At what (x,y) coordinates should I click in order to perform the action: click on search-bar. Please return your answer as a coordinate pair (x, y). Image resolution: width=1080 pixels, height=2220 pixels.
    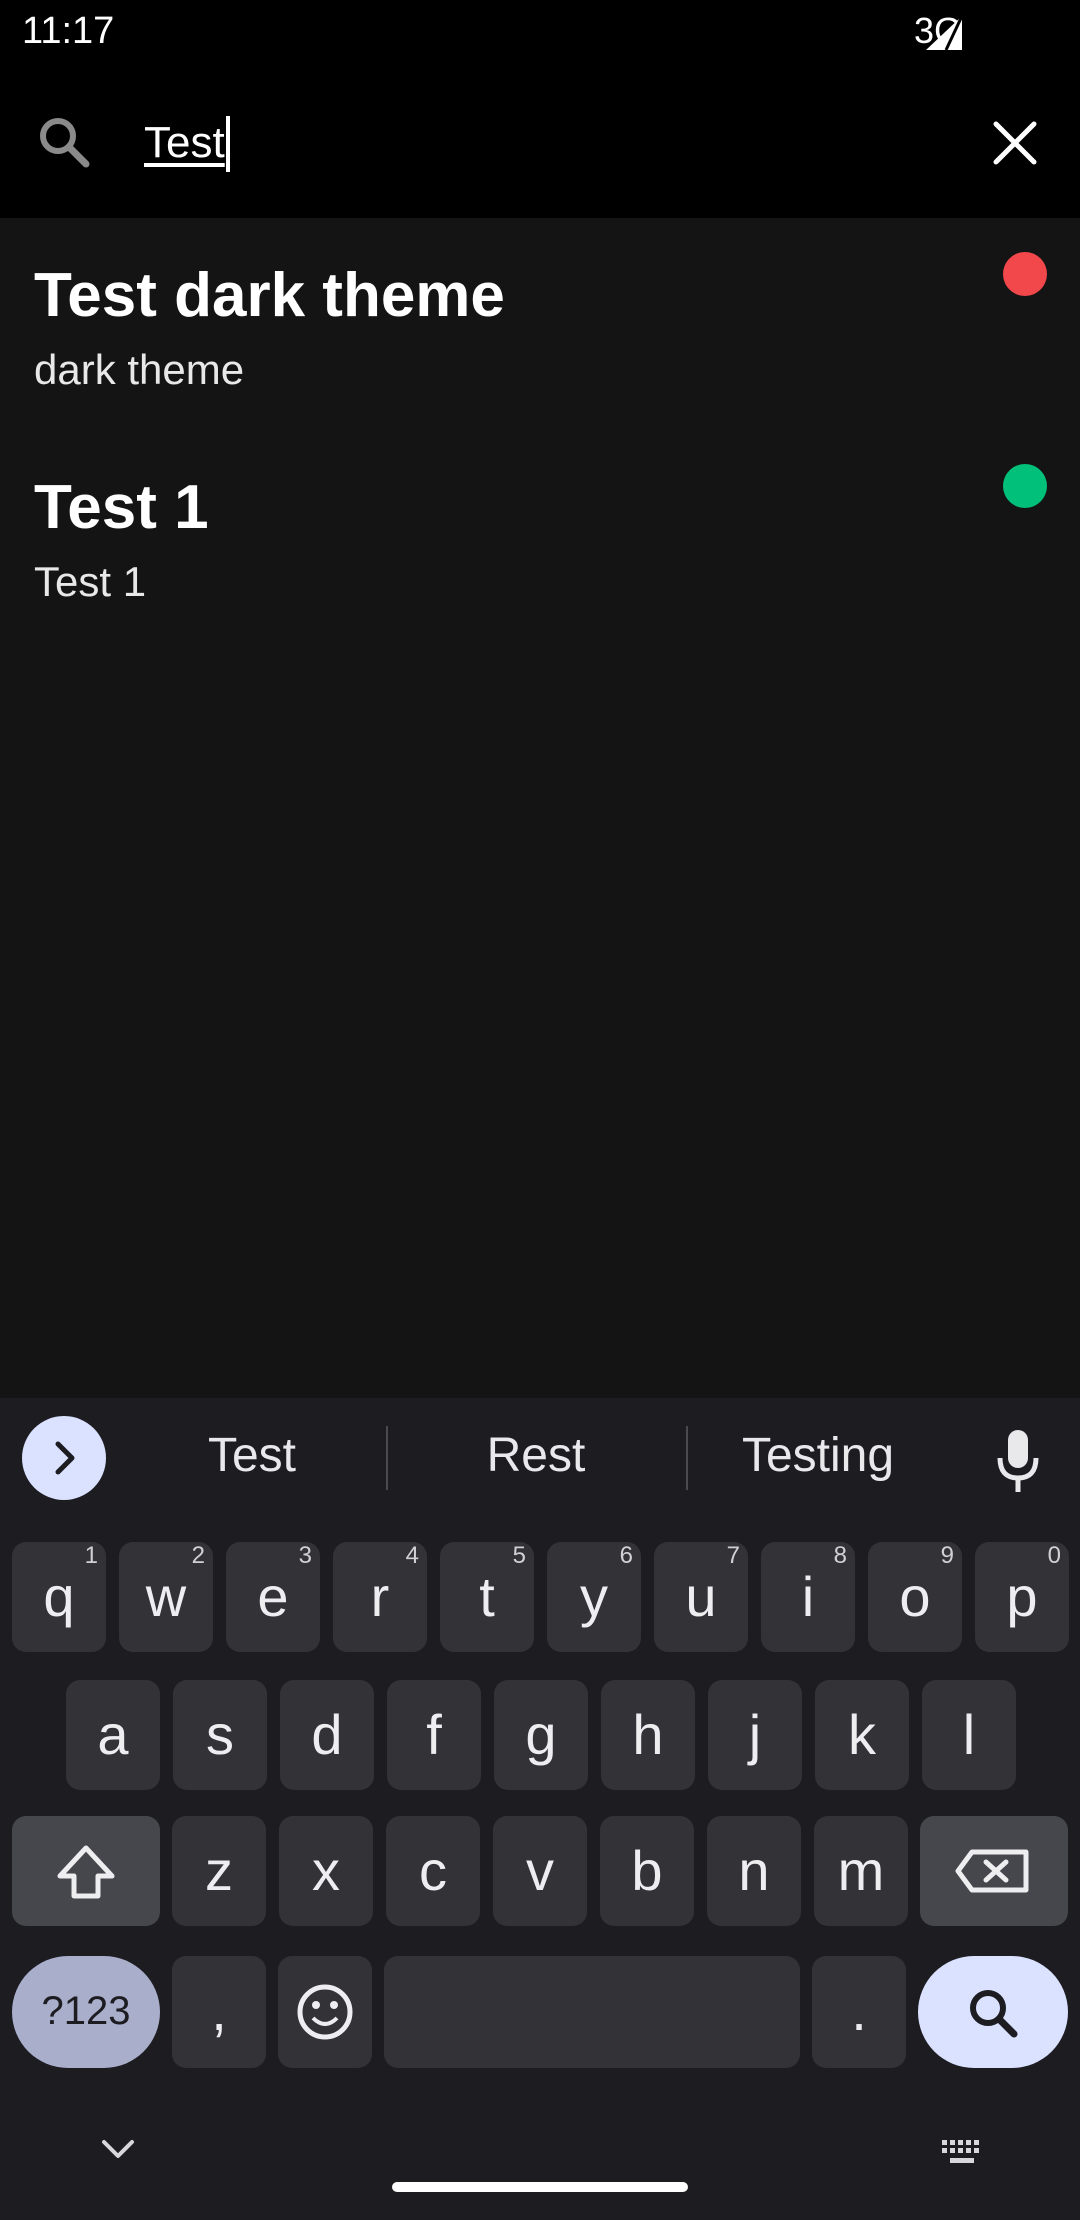
    Looking at the image, I should click on (540, 142).